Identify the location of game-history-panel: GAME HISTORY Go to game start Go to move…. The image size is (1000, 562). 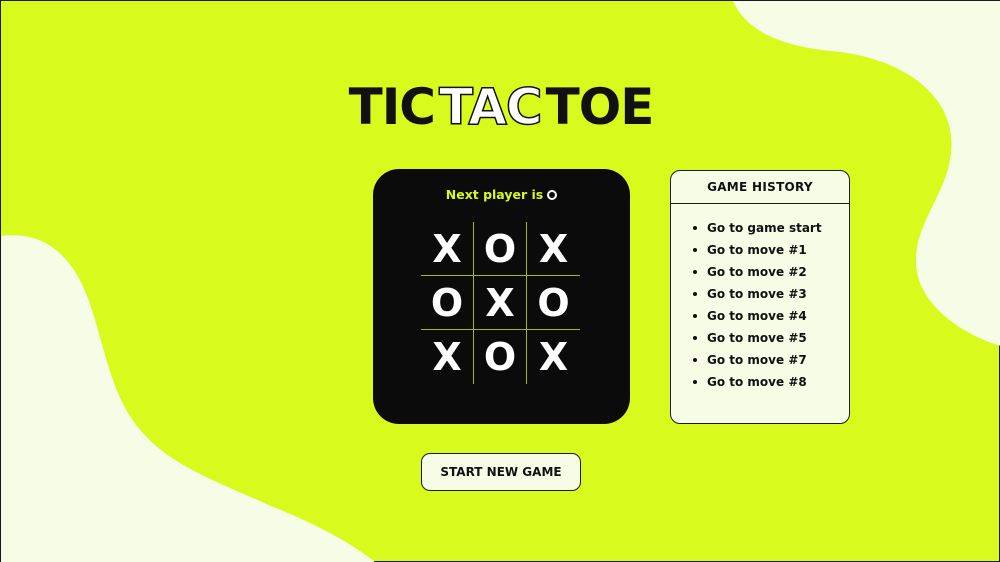
(760, 297).